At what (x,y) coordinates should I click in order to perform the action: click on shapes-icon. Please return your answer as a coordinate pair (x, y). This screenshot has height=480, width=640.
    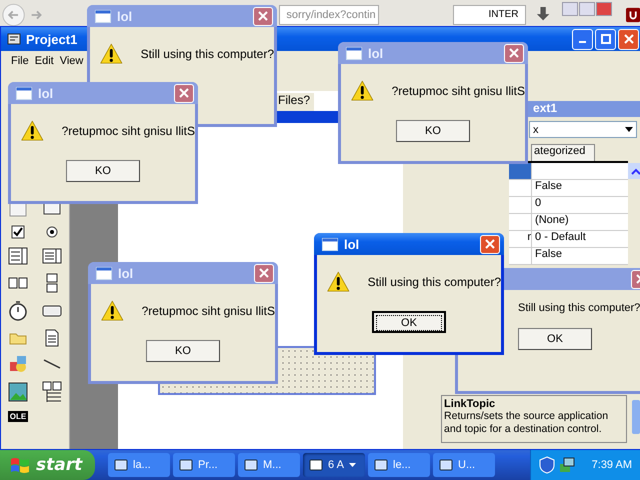
    Looking at the image, I should click on (18, 364).